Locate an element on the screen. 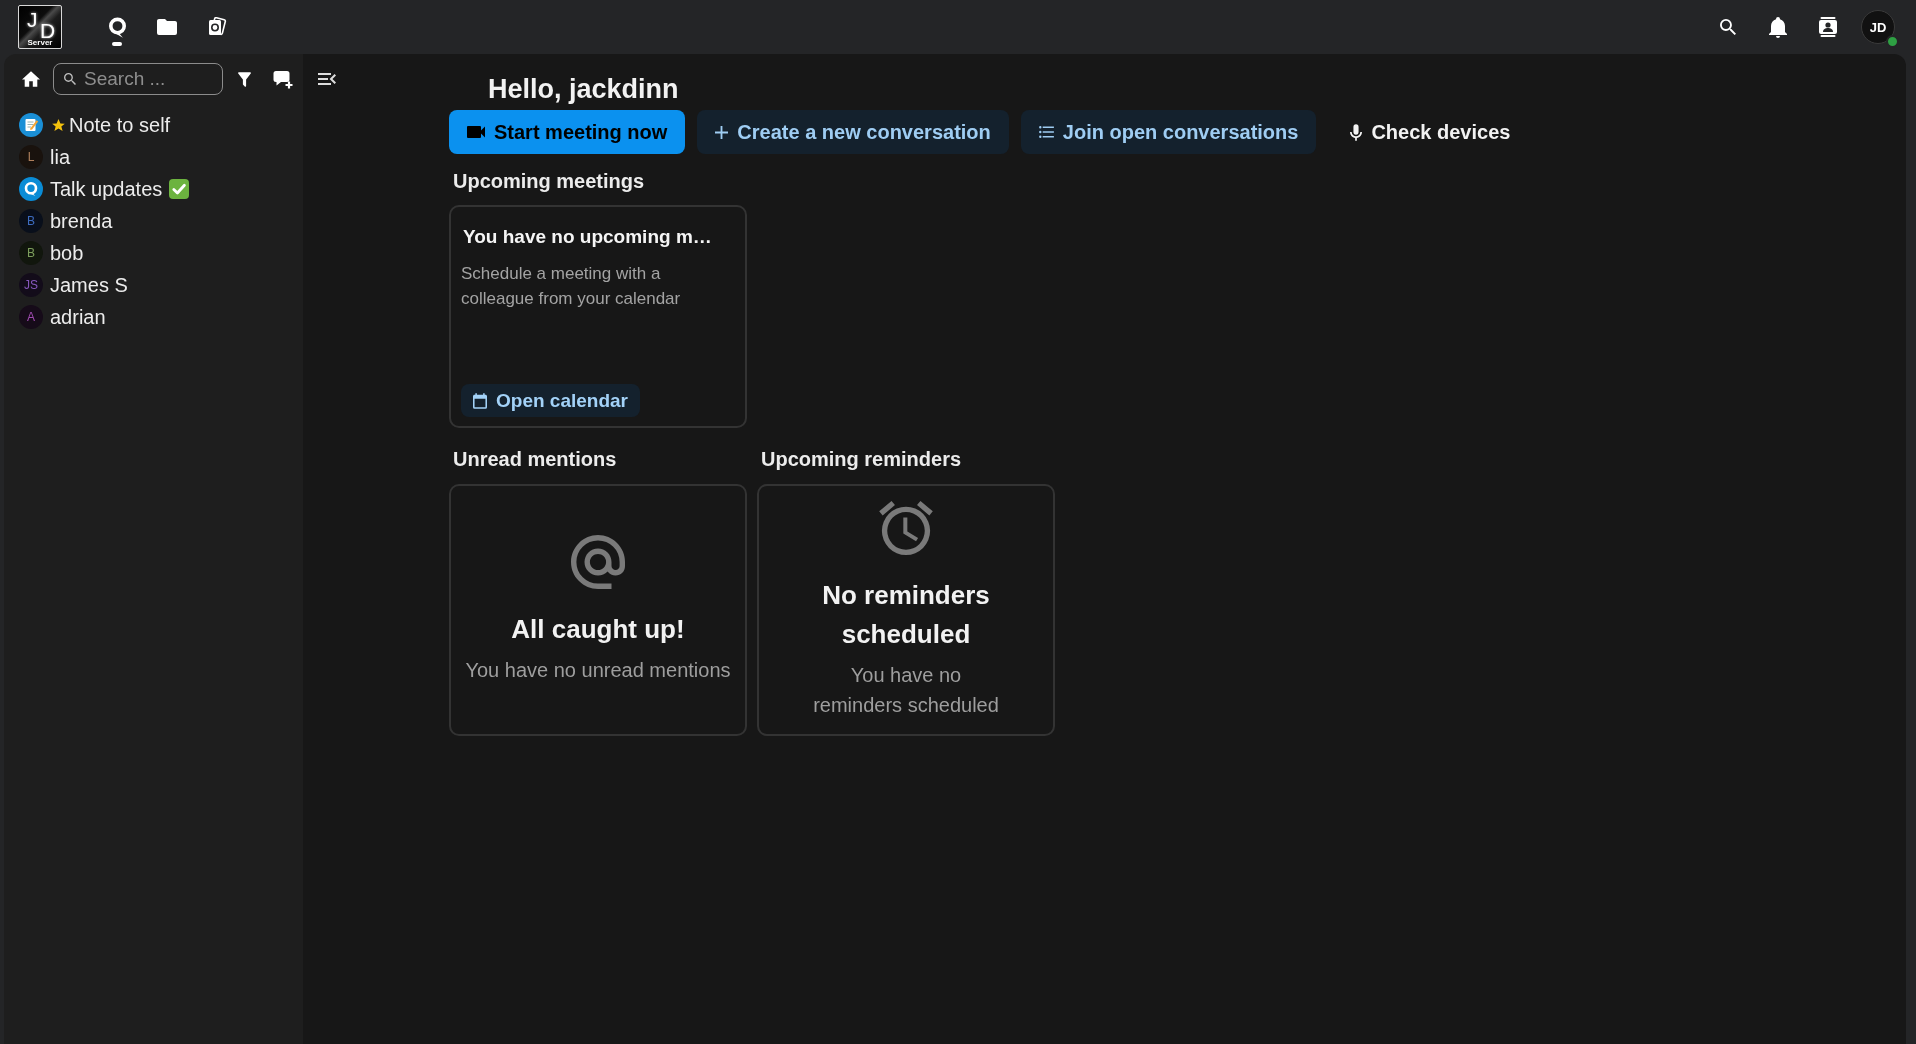  list-icon is located at coordinates (1046, 132).